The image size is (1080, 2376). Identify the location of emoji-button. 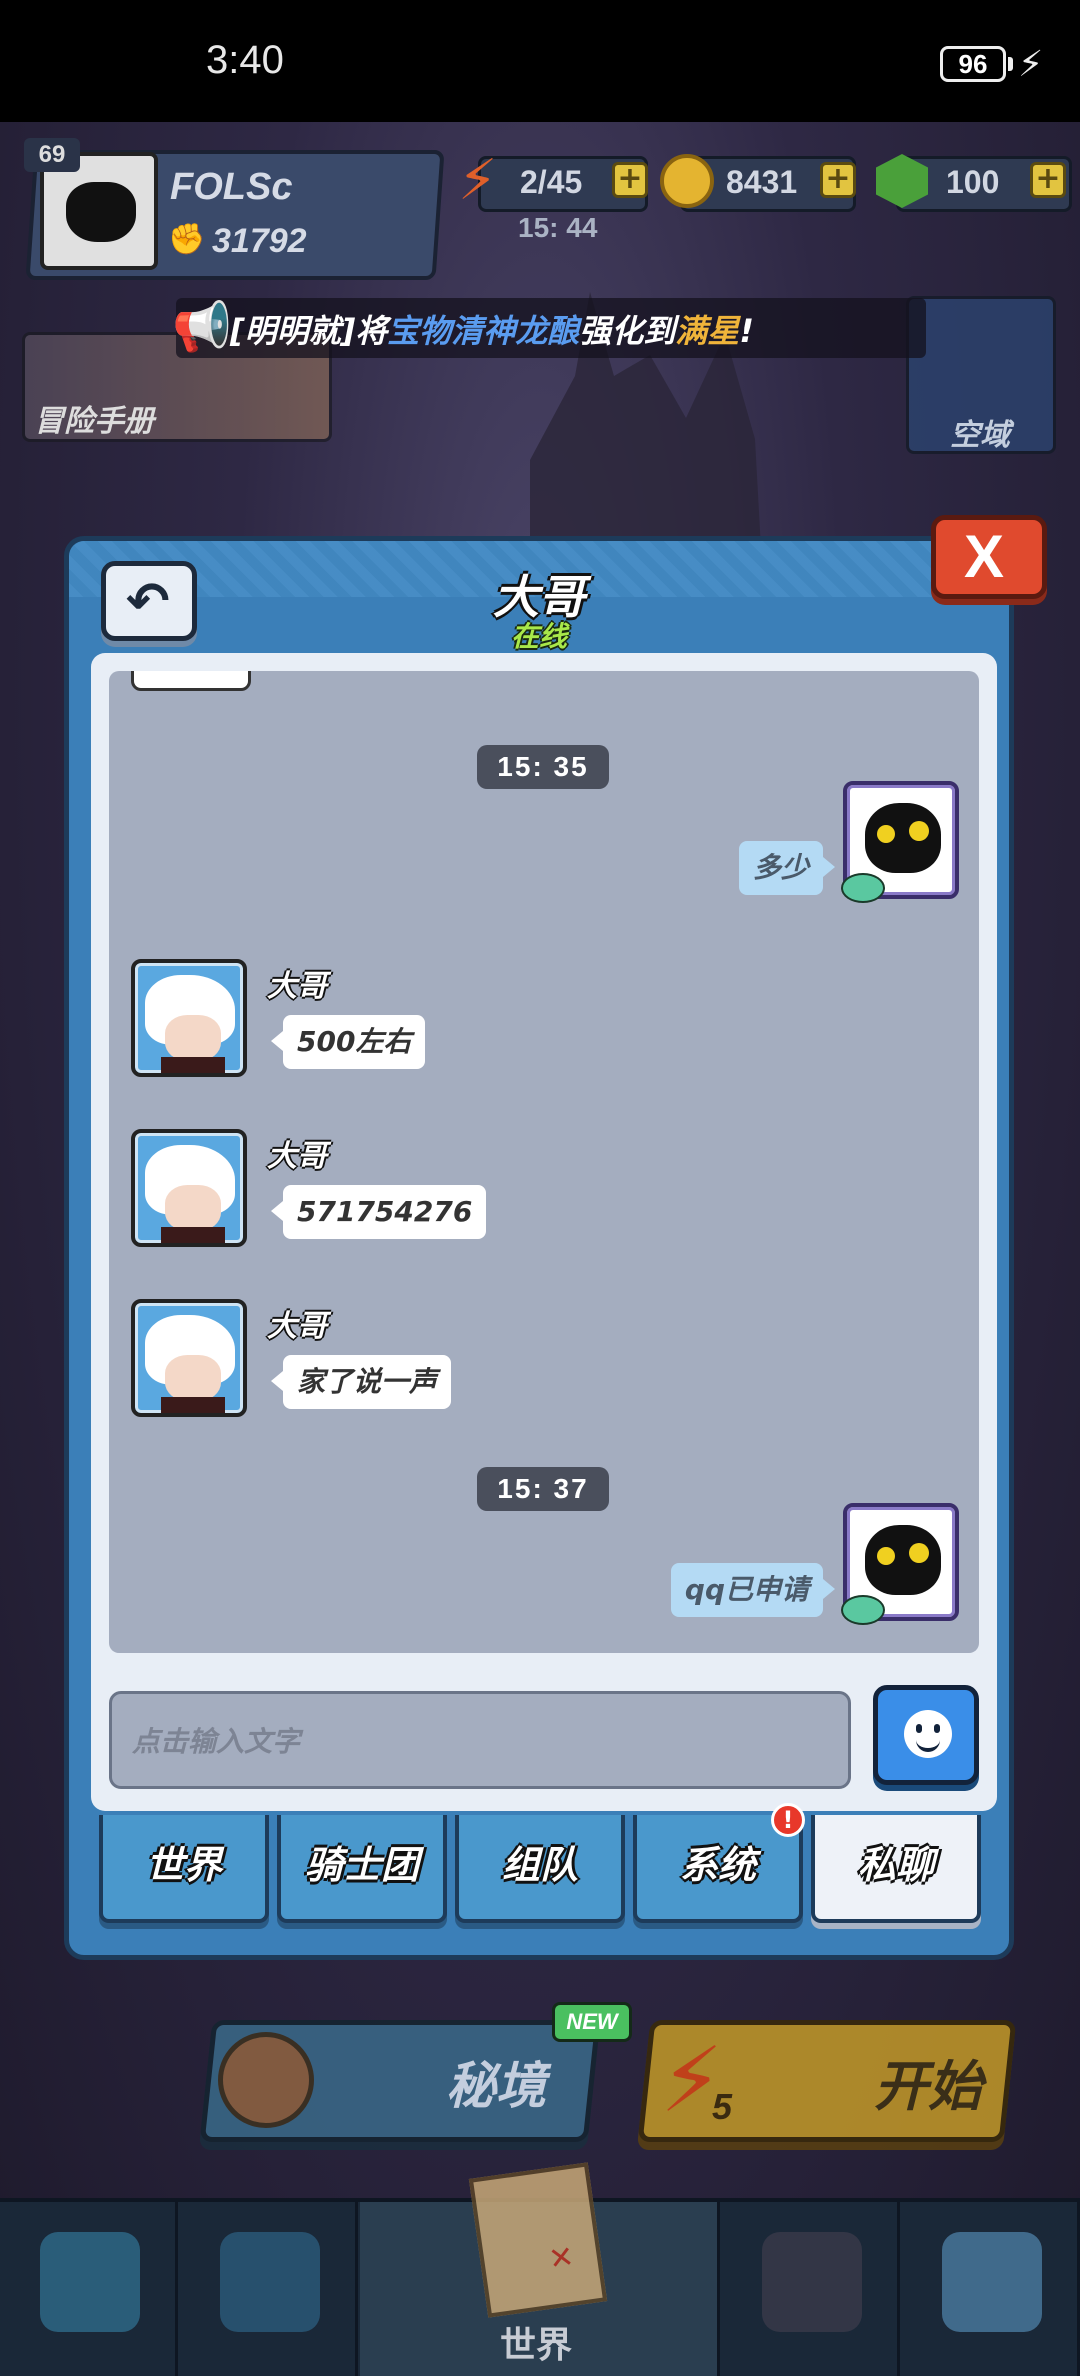
(926, 1735).